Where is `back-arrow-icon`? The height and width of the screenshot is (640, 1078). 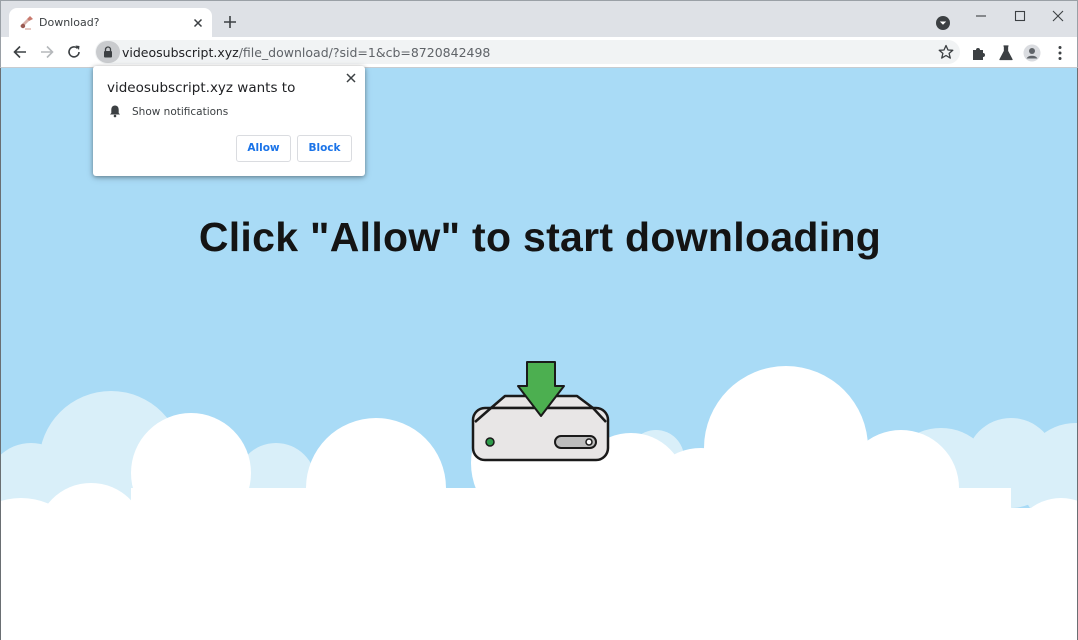
back-arrow-icon is located at coordinates (20, 52).